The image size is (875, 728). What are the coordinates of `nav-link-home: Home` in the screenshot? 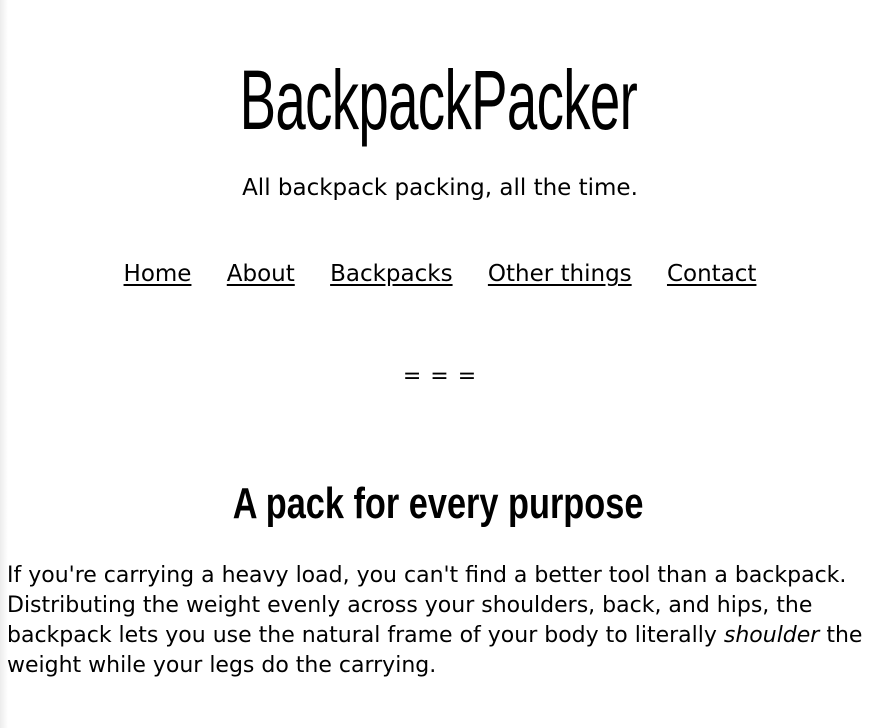 It's located at (158, 274).